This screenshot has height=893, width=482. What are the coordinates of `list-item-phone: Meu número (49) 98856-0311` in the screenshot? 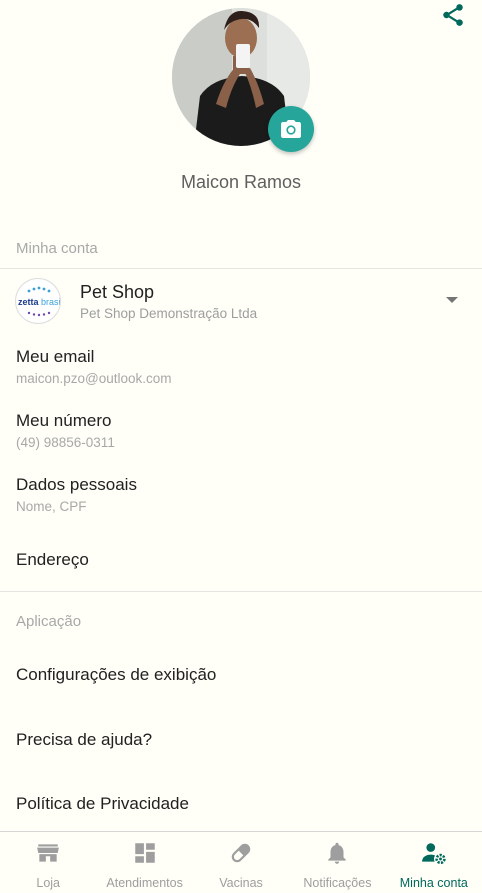 It's located at (241, 436).